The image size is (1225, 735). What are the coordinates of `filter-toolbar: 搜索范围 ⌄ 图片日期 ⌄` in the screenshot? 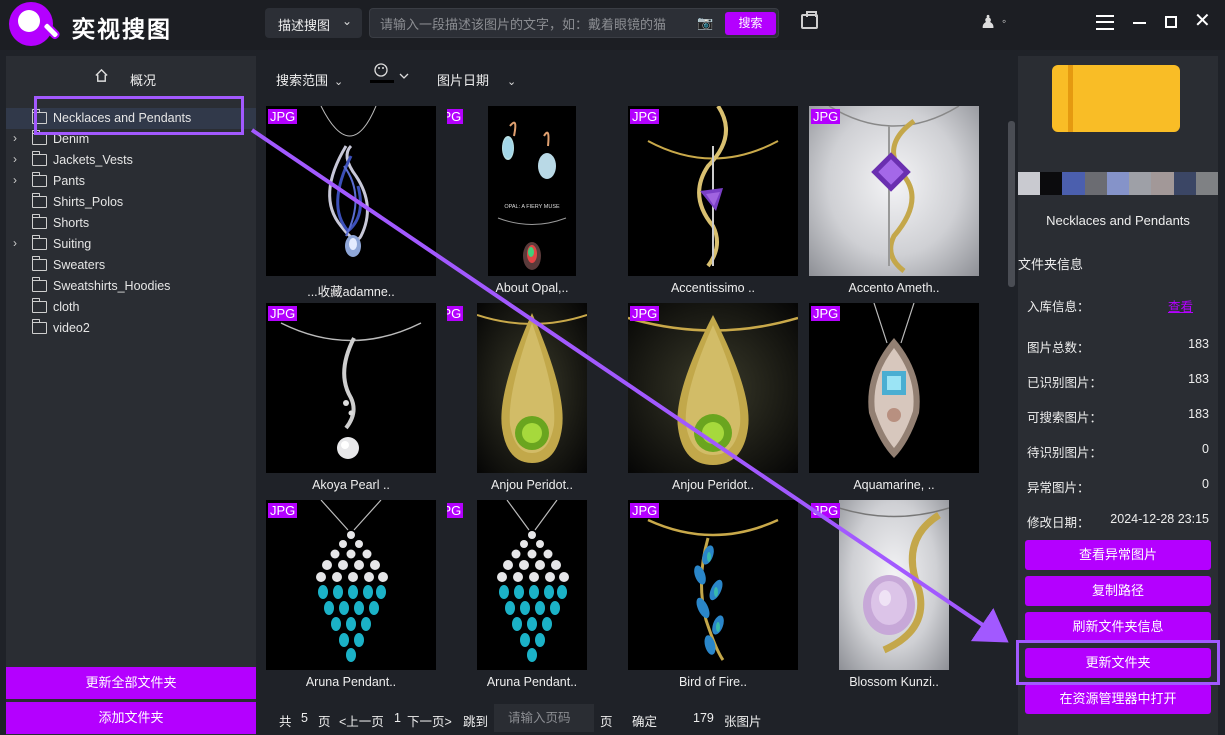 It's located at (637, 78).